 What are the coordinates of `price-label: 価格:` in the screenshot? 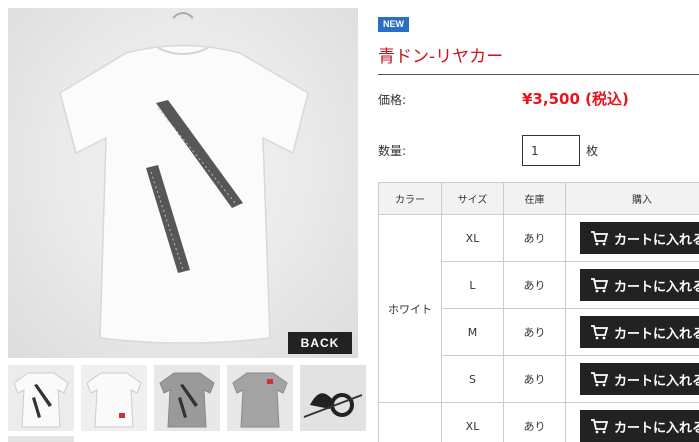 It's located at (392, 100).